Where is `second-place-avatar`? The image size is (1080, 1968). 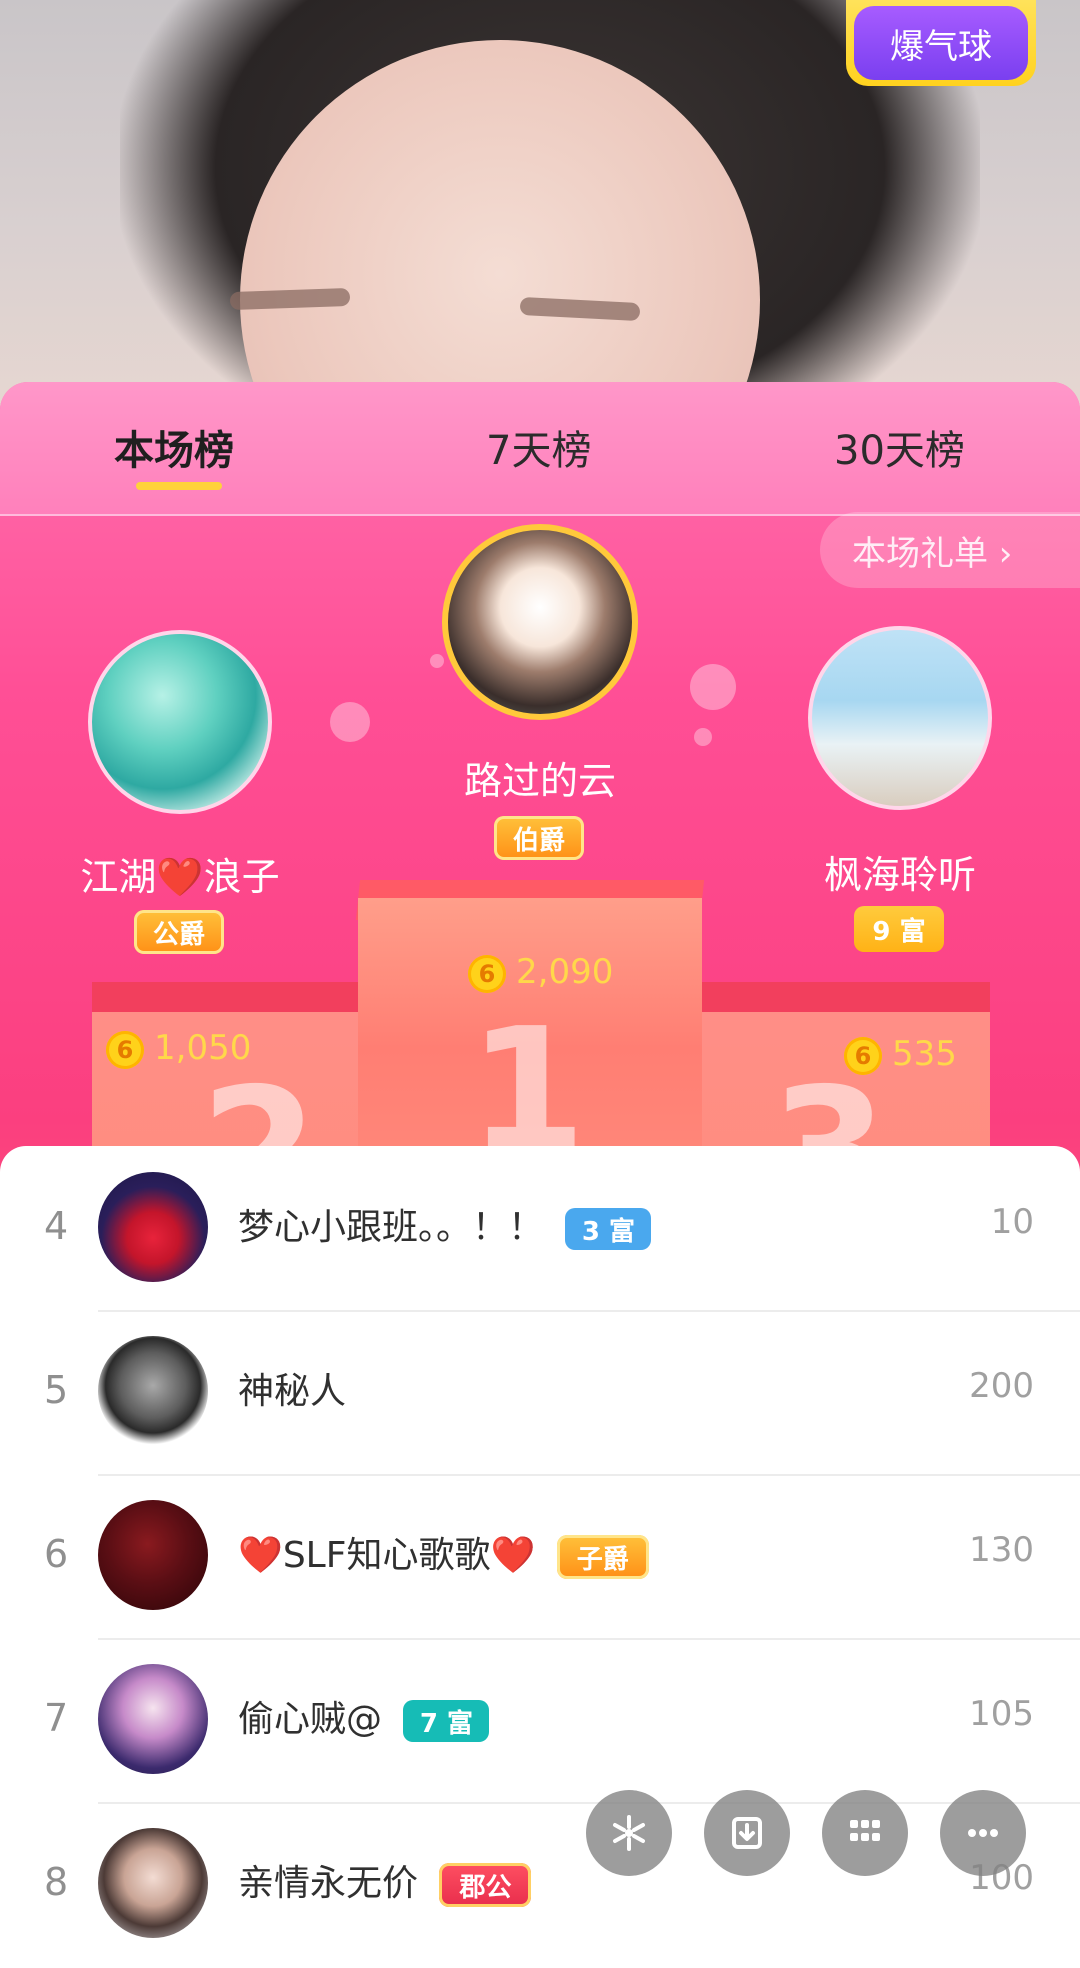 second-place-avatar is located at coordinates (180, 722).